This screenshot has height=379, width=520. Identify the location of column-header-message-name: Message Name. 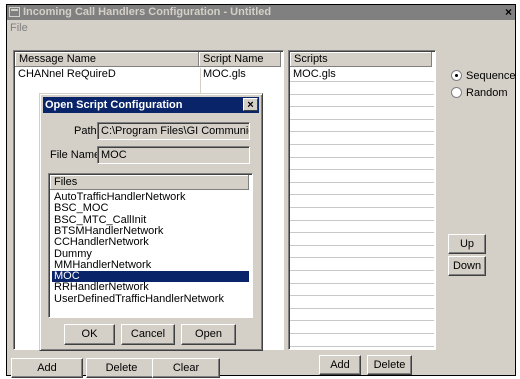
(107, 59).